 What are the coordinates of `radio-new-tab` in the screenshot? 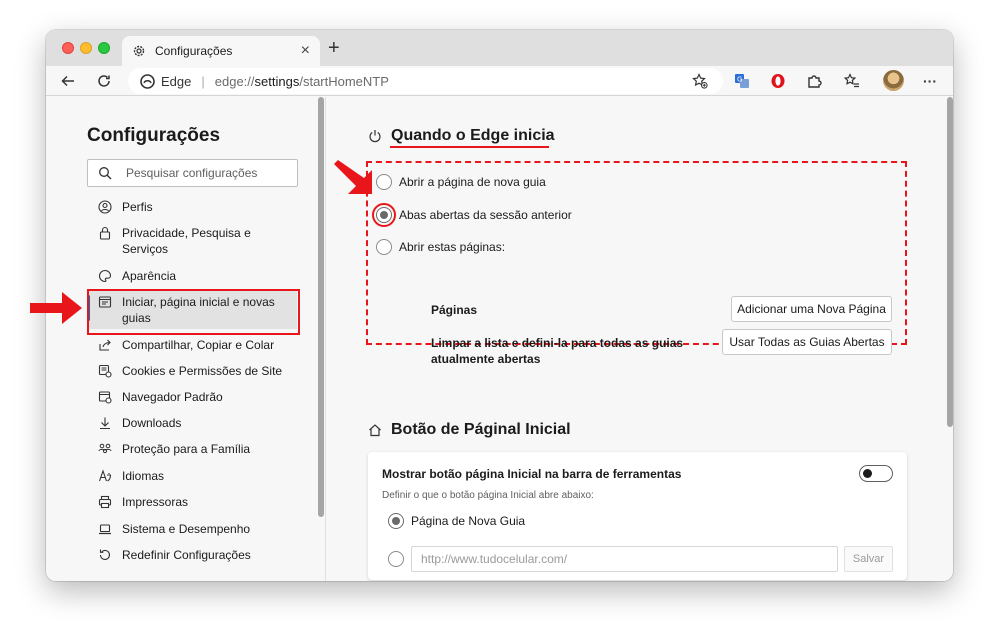 It's located at (384, 182).